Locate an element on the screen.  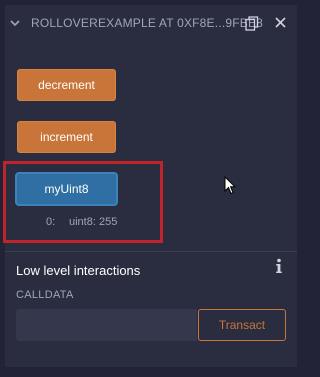
decrement-button: decrement is located at coordinates (66, 85).